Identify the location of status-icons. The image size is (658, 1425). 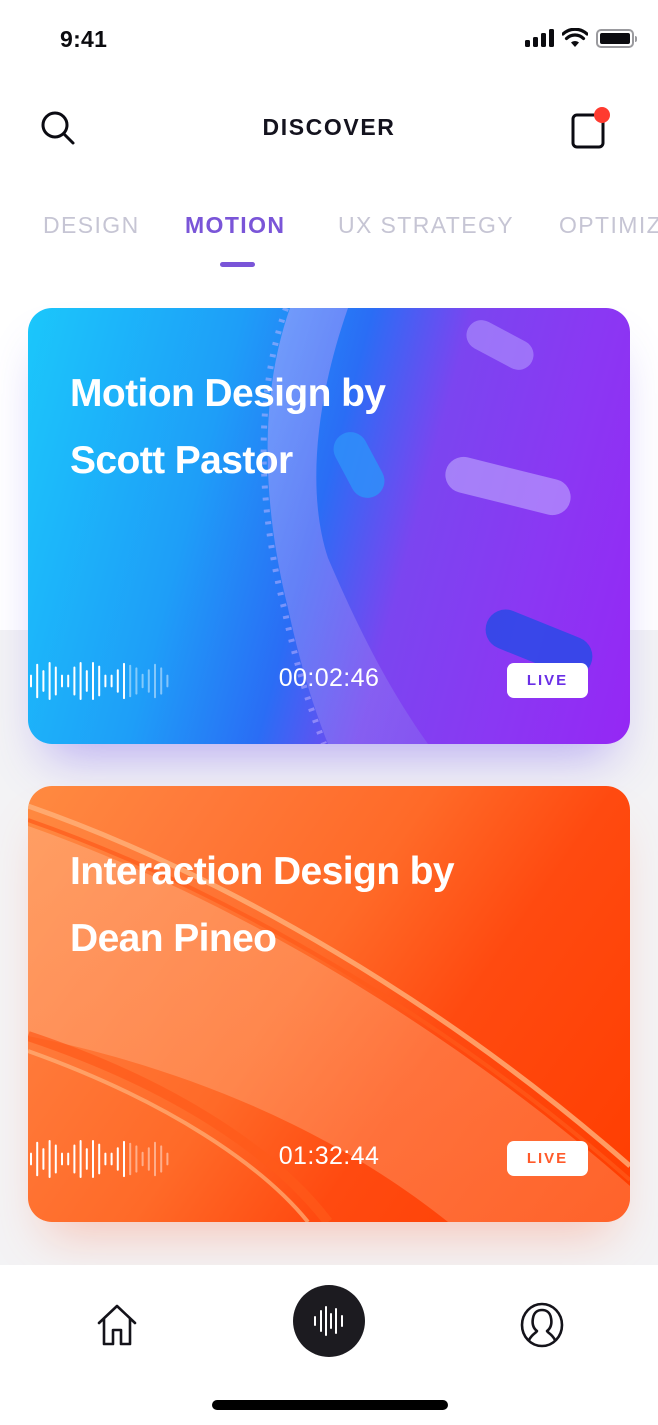
(581, 38).